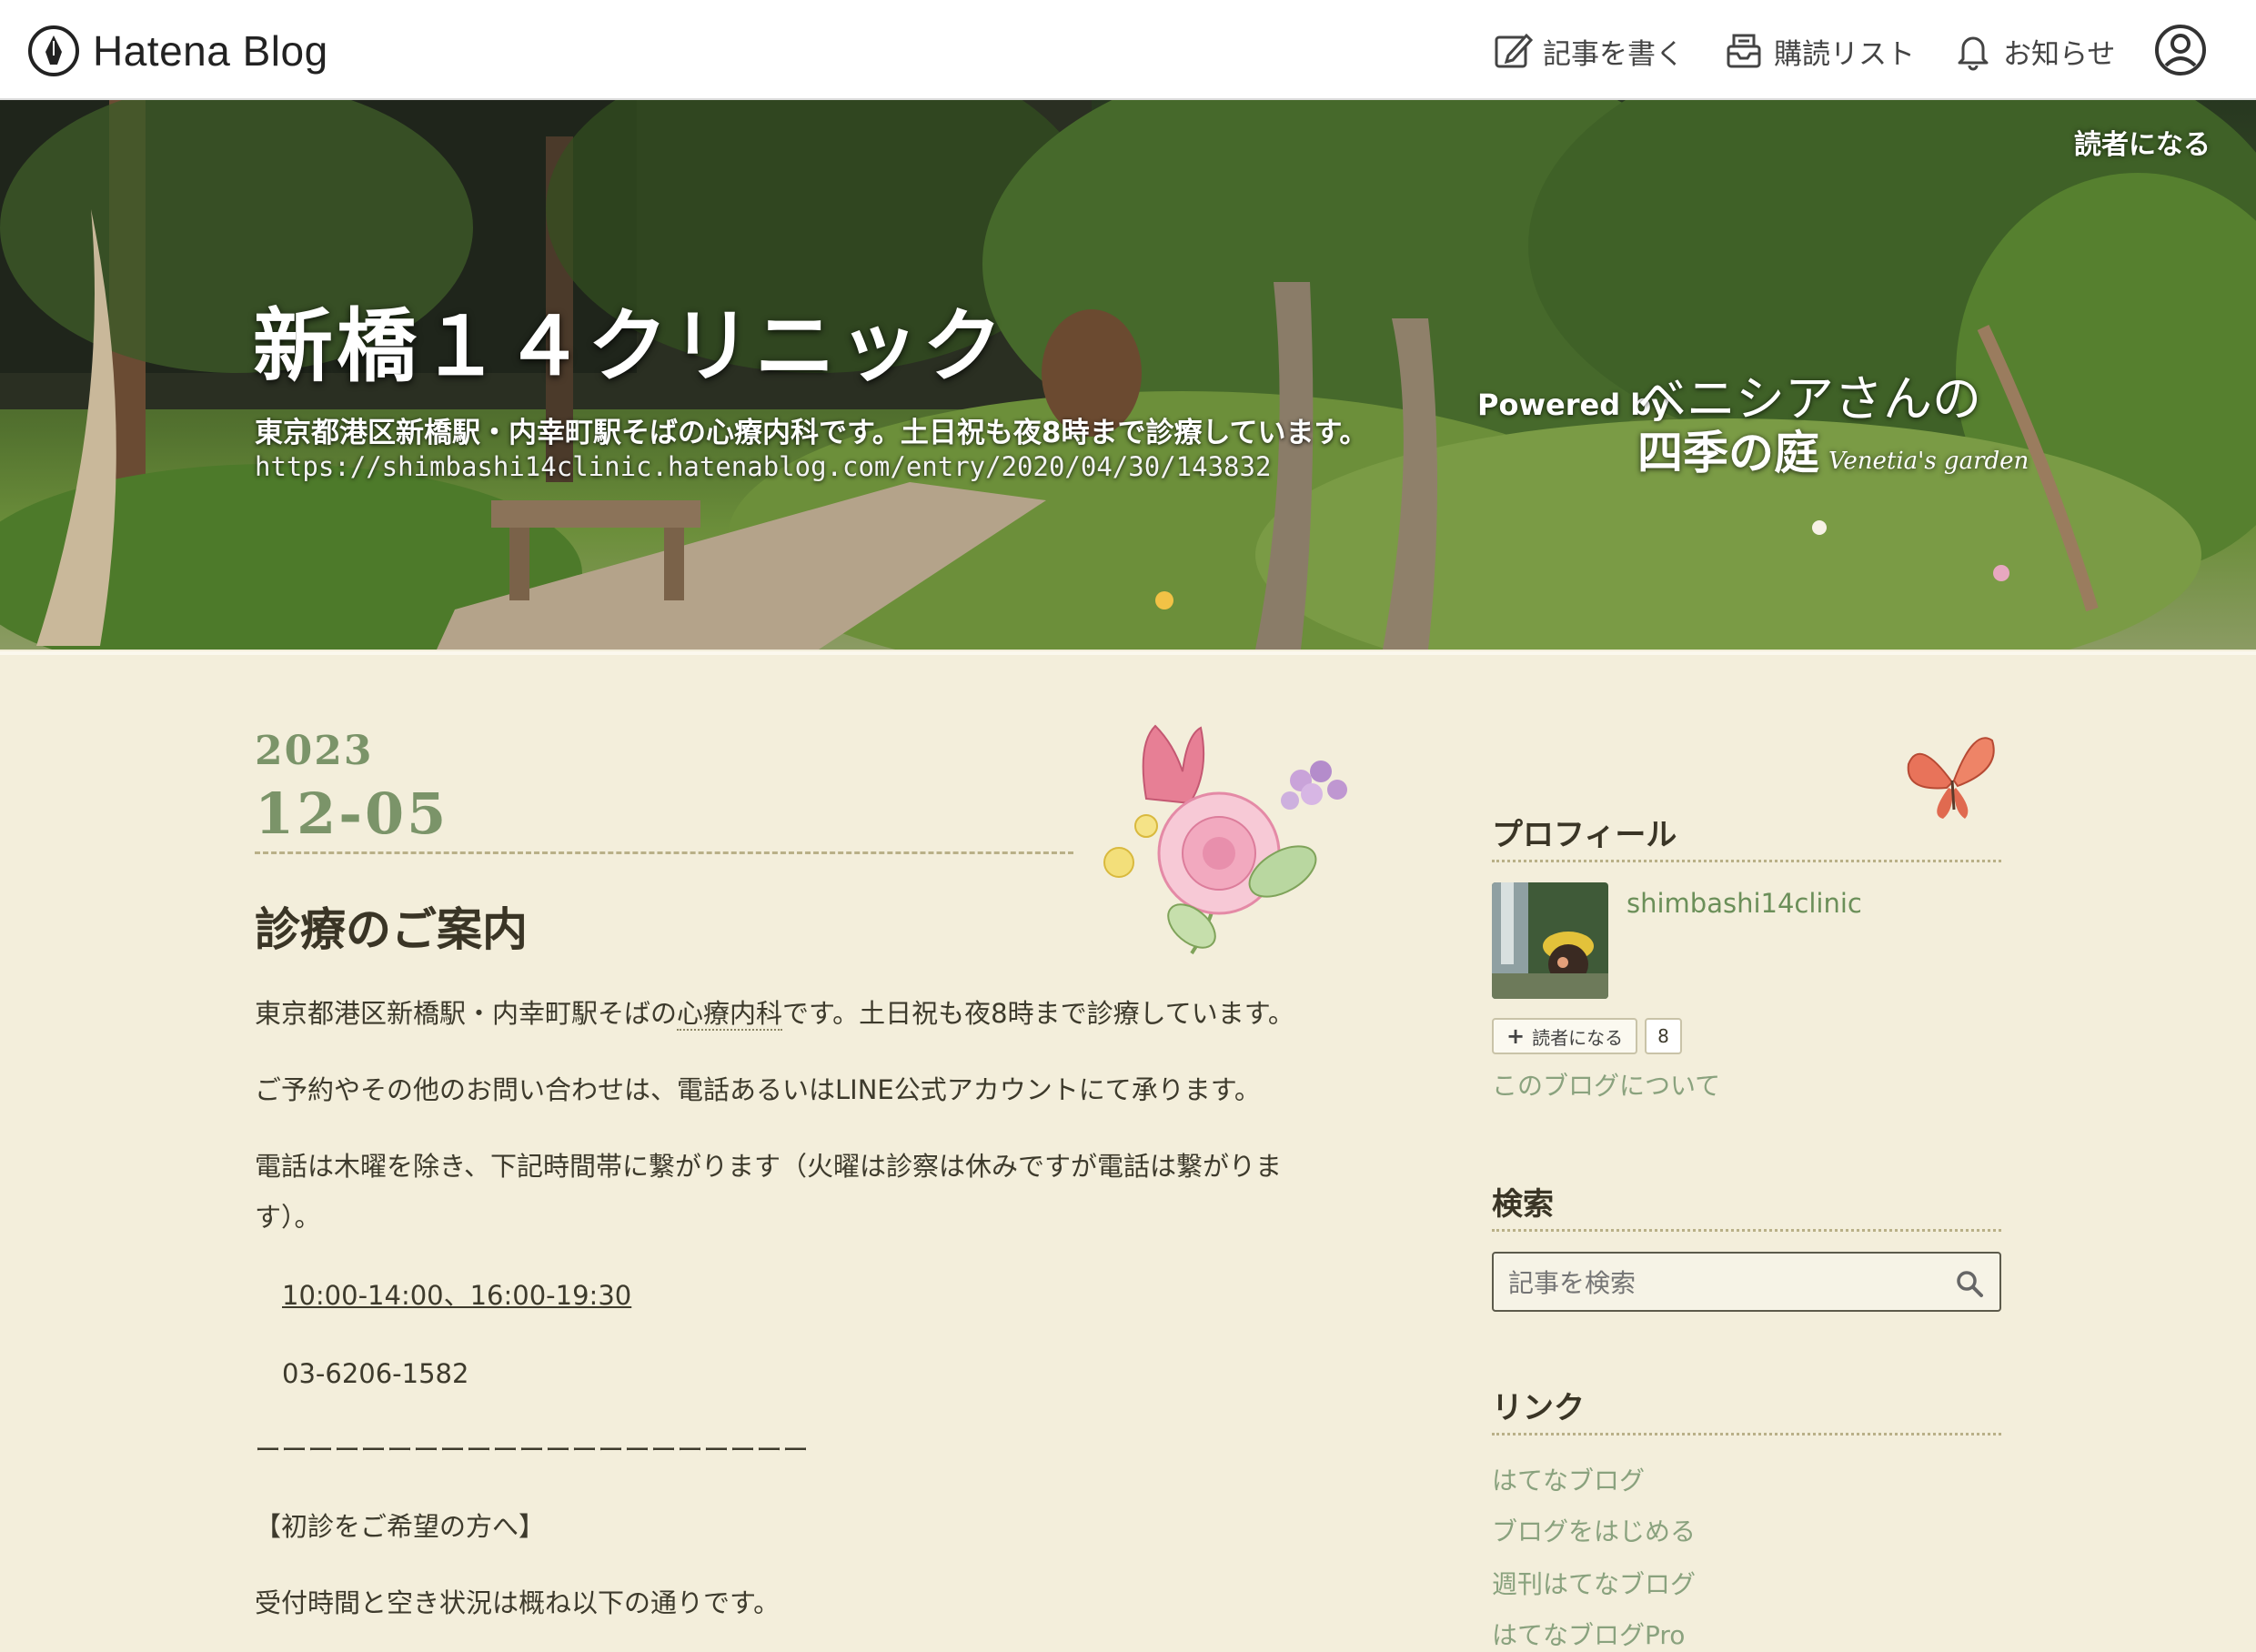 The image size is (2256, 1652). I want to click on edit-icon, so click(1514, 50).